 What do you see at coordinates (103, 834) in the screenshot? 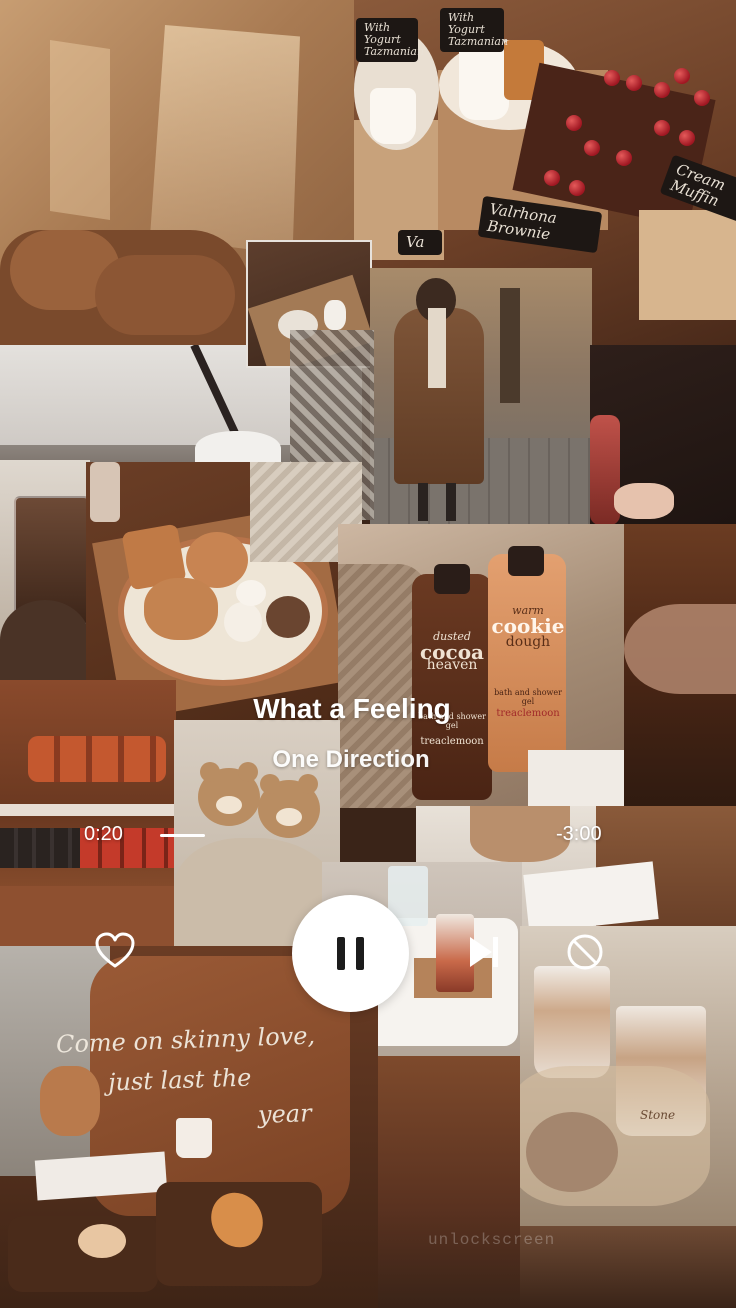
I see `elapsed-time: 0:20` at bounding box center [103, 834].